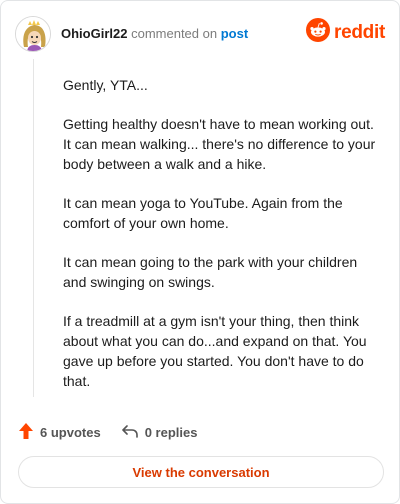 Image resolution: width=400 pixels, height=504 pixels. I want to click on view-conversation-button: View the conversation, so click(201, 472).